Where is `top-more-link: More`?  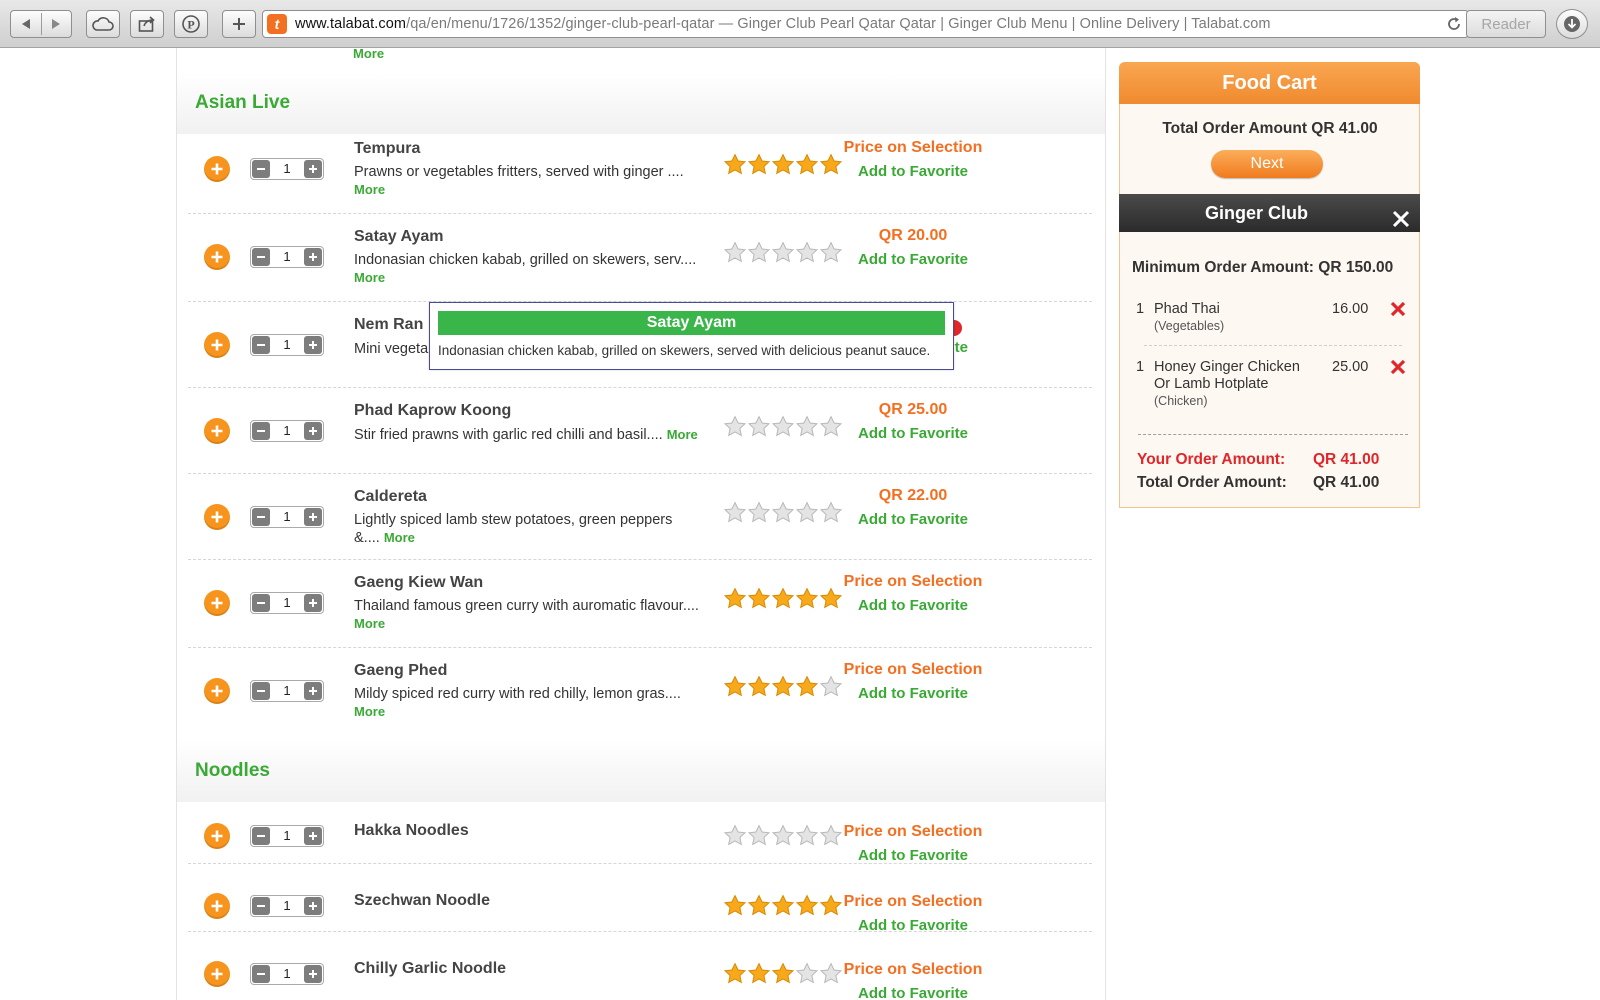 top-more-link: More is located at coordinates (368, 54).